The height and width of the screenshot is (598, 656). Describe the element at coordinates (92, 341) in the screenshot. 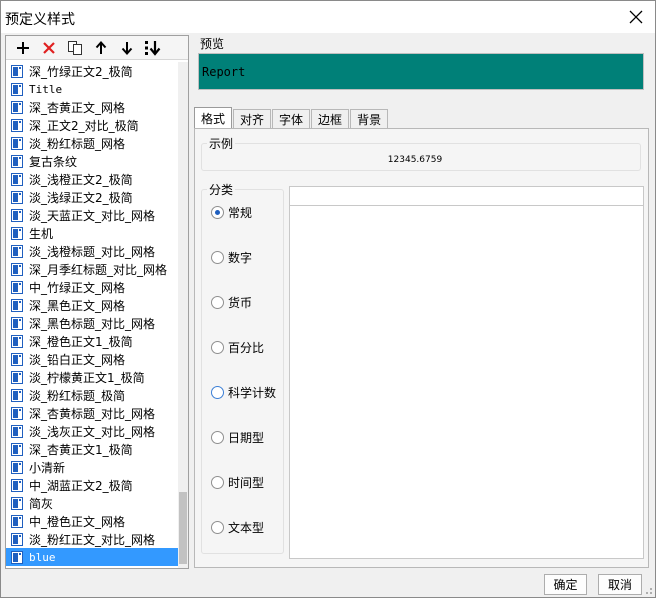

I see `list-item: 深_橙色正文1_极简` at that location.